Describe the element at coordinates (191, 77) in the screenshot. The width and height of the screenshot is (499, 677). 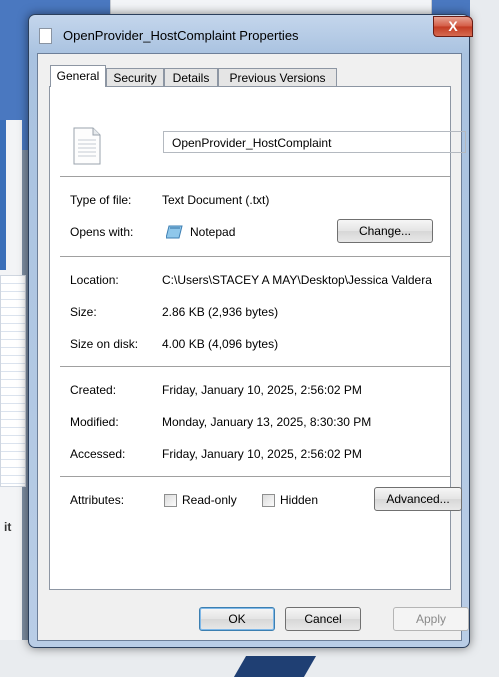
I see `tab-details: Details` at that location.